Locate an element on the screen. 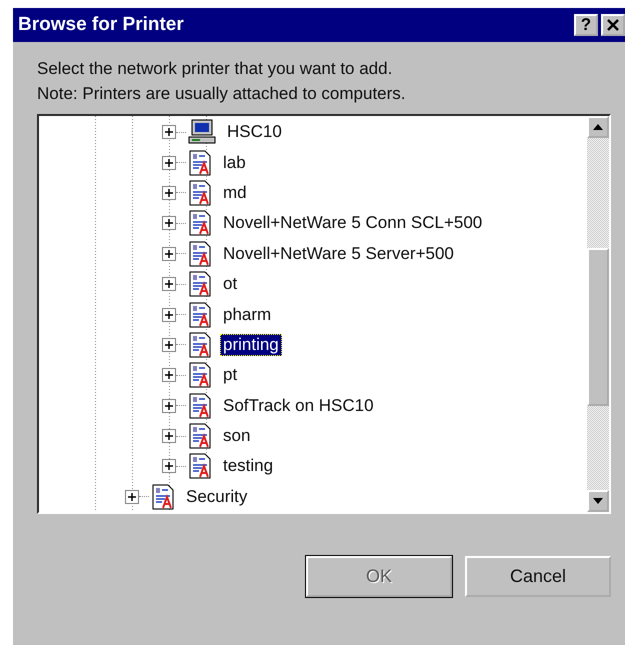 The width and height of the screenshot is (625, 645). tree-item: pharm is located at coordinates (247, 315).